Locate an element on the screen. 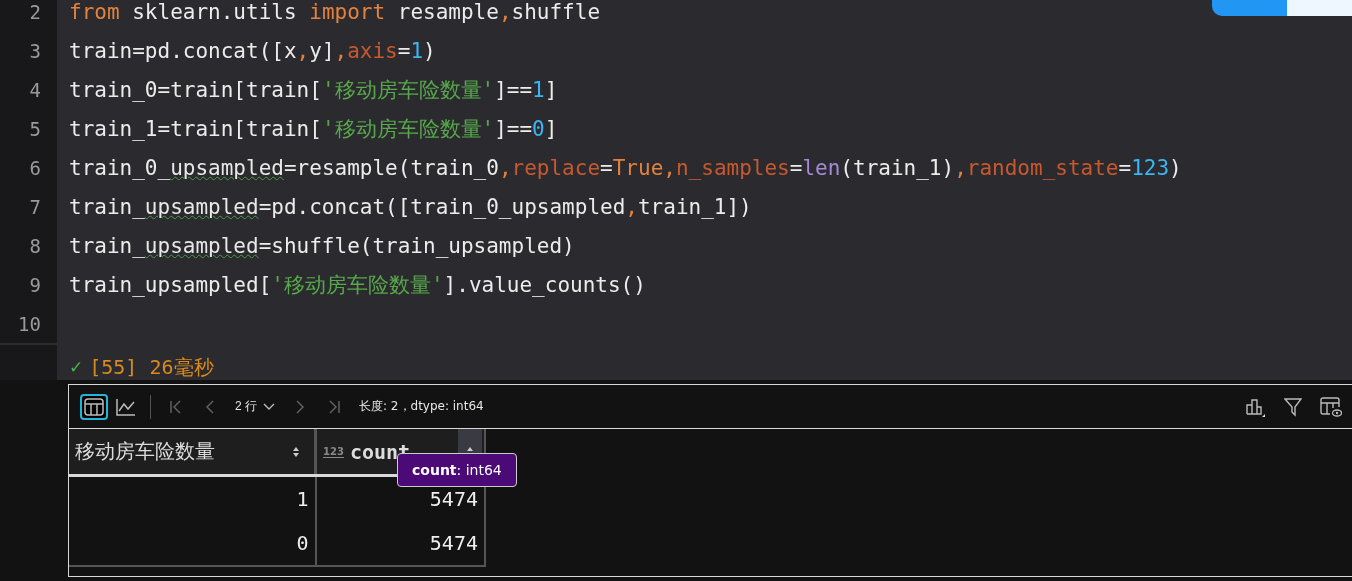  check-icon: ✓ is located at coordinates (76, 367).